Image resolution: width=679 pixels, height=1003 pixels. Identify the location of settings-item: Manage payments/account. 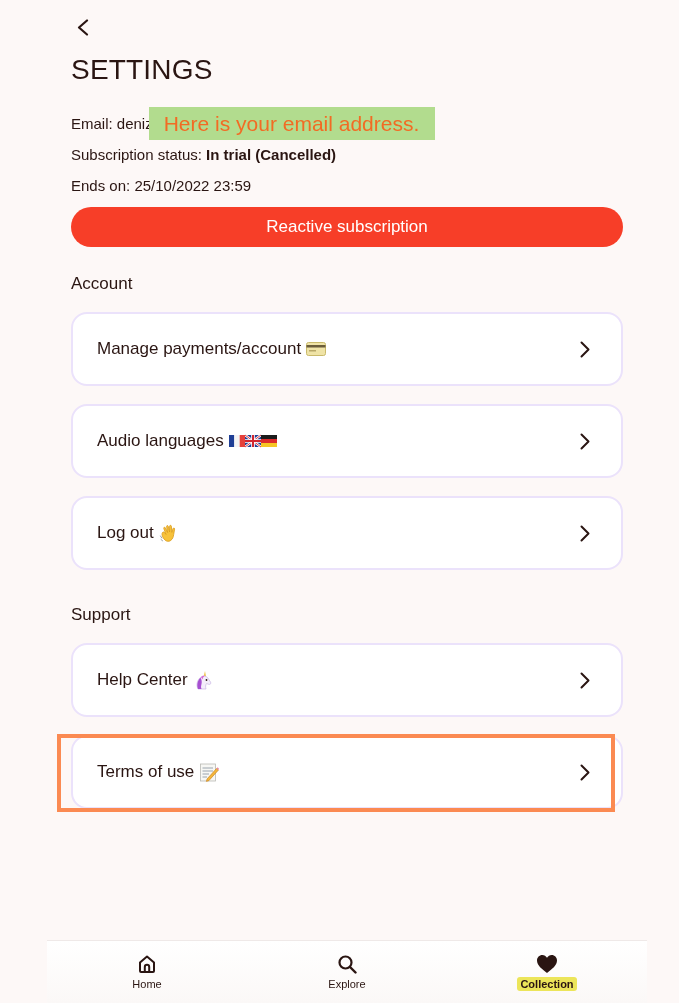
(347, 349).